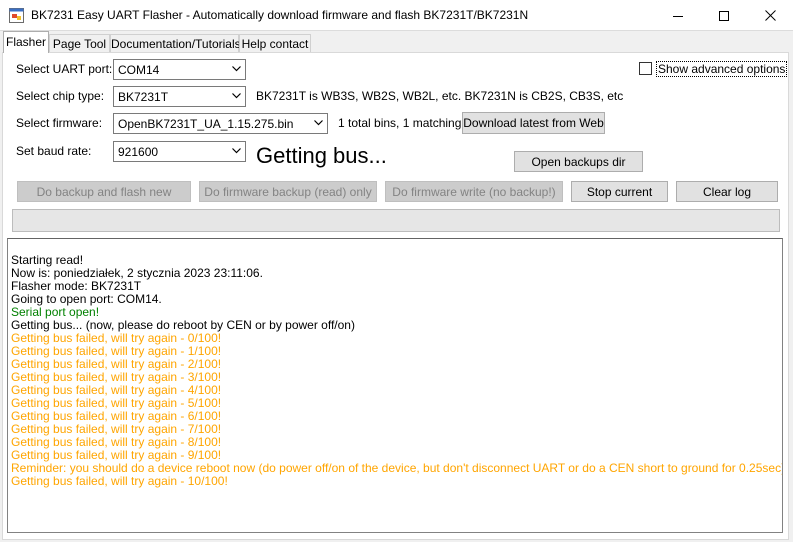 The height and width of the screenshot is (542, 793). I want to click on firmware-info-text: 1 total bins, 1 matching., so click(401, 123).